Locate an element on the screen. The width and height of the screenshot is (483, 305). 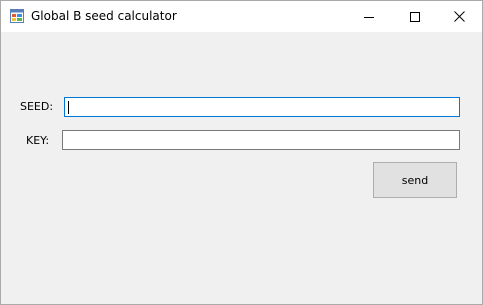
key-input is located at coordinates (261, 140).